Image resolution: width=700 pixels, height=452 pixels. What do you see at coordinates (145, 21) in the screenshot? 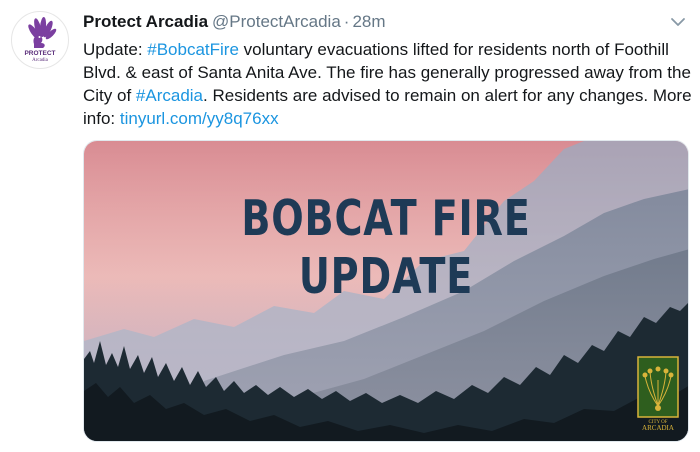
I see `author-name: Protect Arcadia` at bounding box center [145, 21].